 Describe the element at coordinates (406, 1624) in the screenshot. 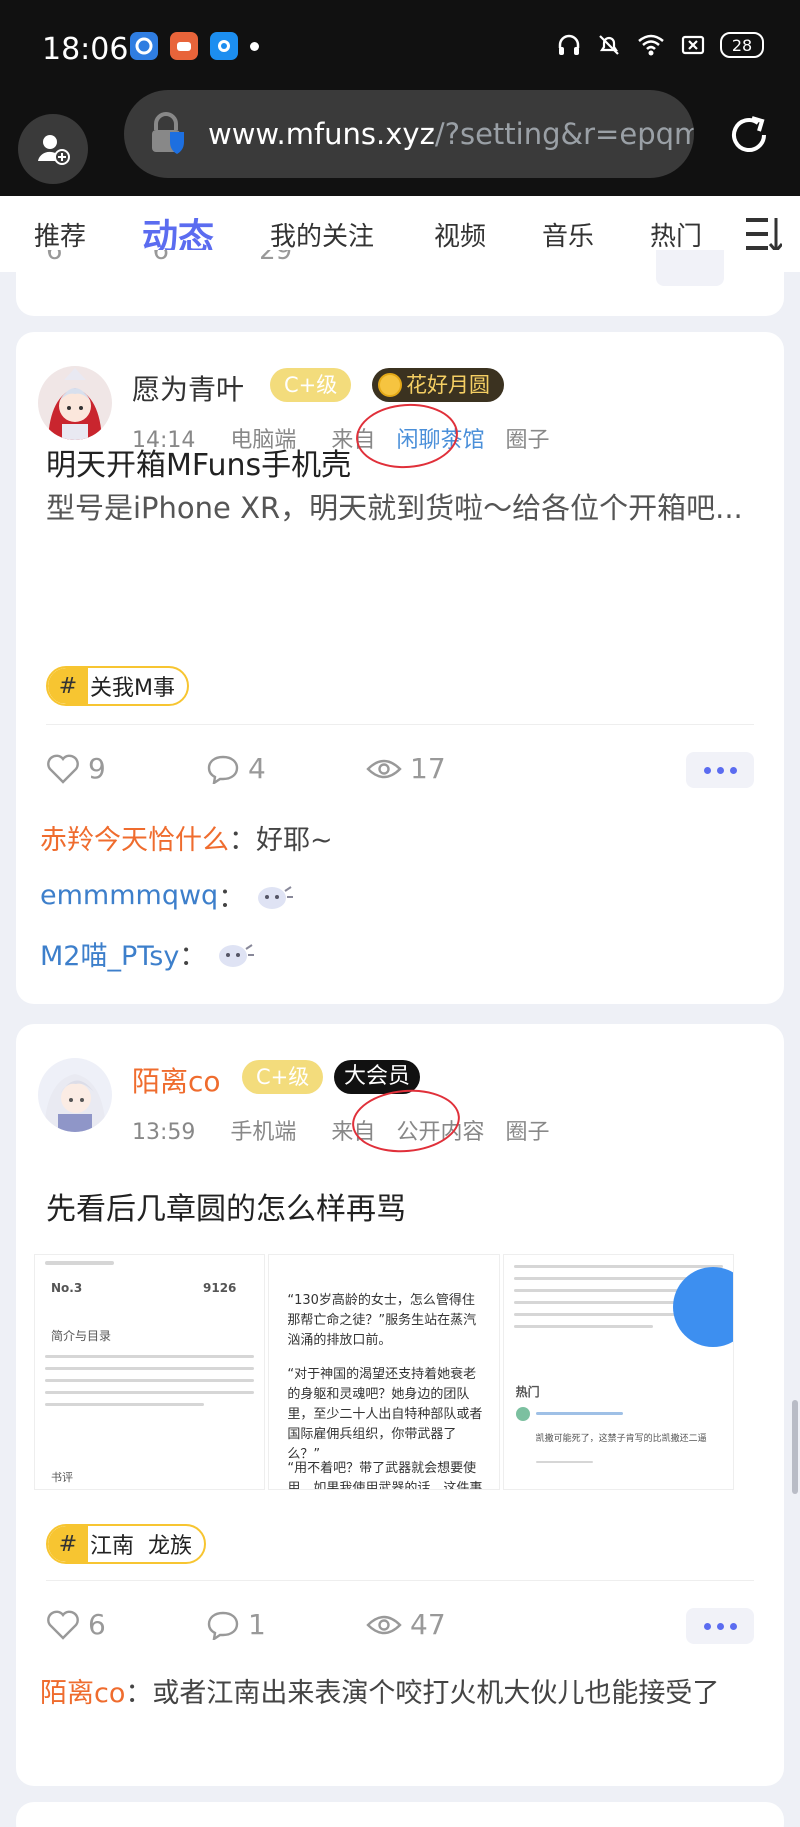

I see `views-stat: 47` at that location.